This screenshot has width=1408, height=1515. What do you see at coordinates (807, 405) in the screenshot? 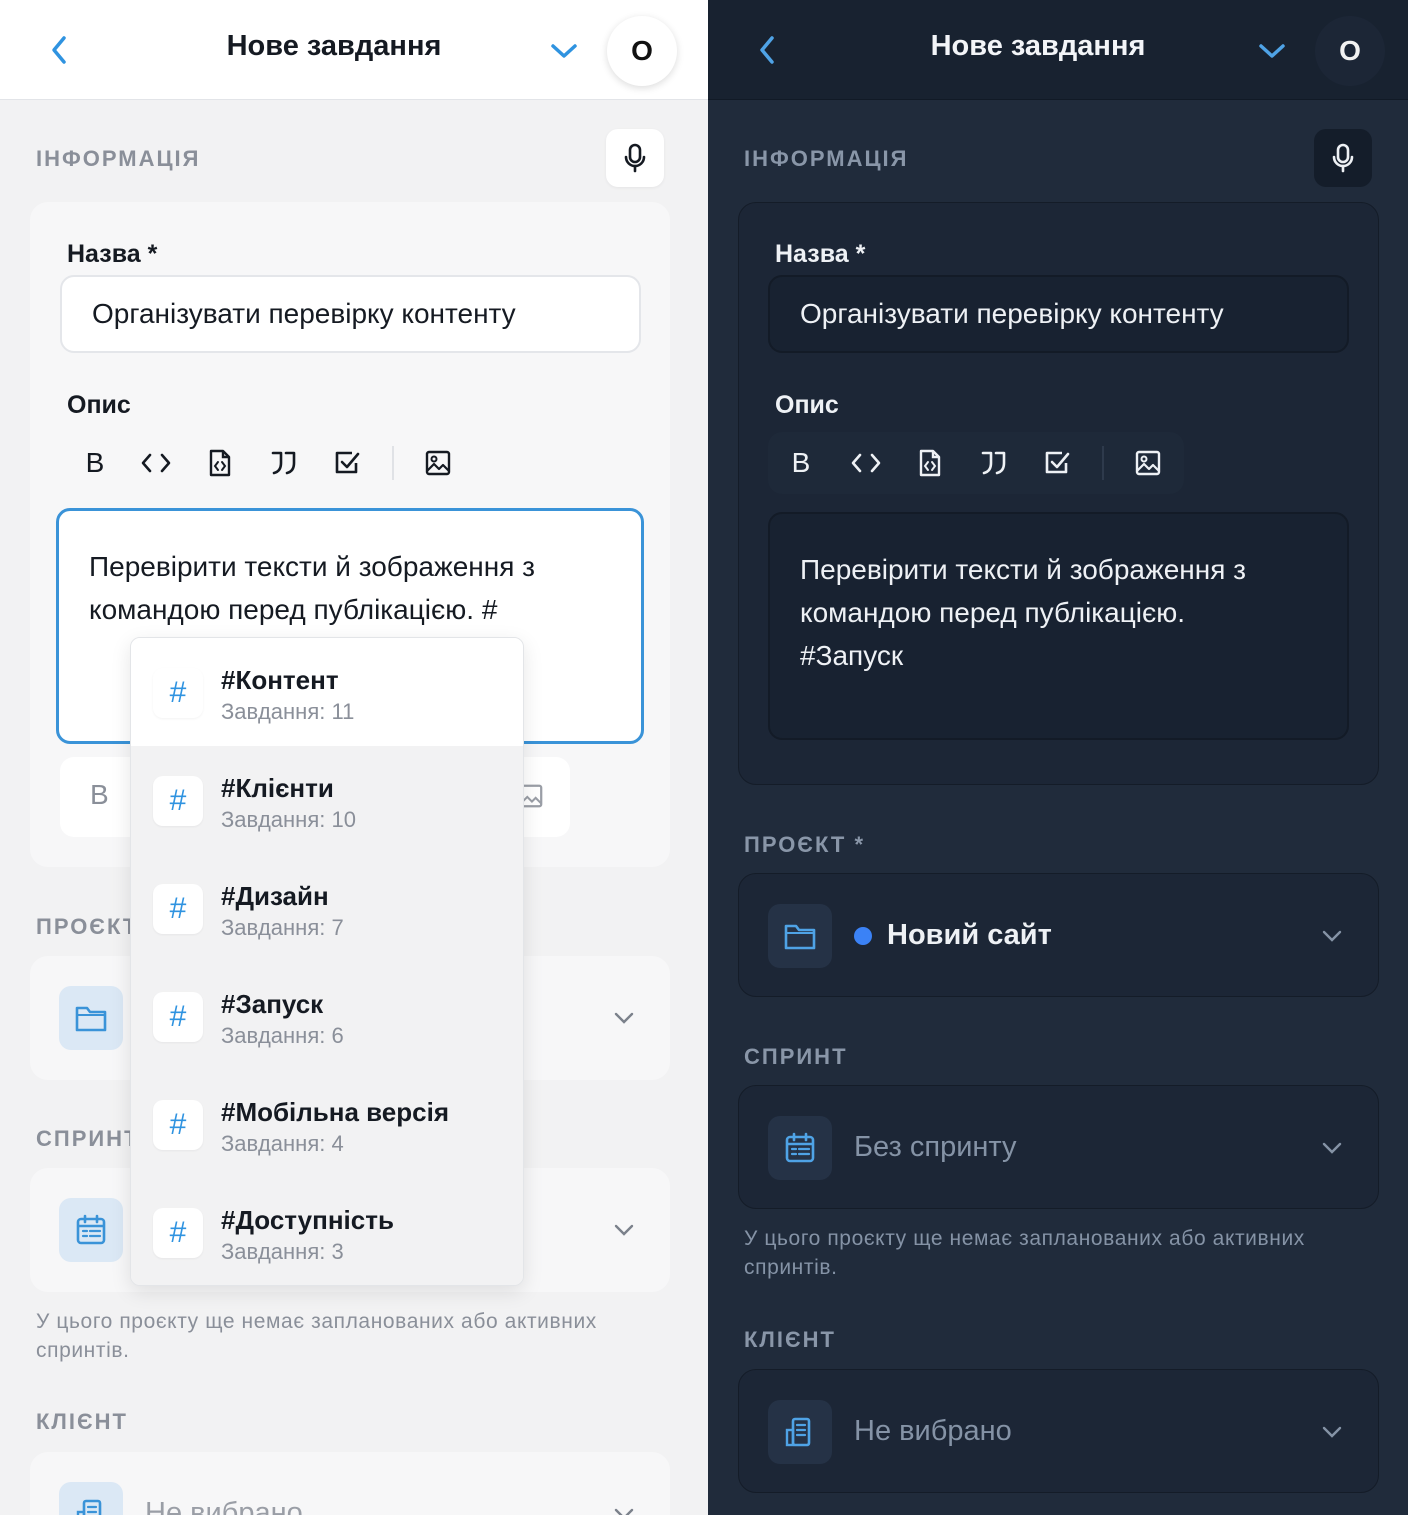
I see `description-label: Опис` at bounding box center [807, 405].